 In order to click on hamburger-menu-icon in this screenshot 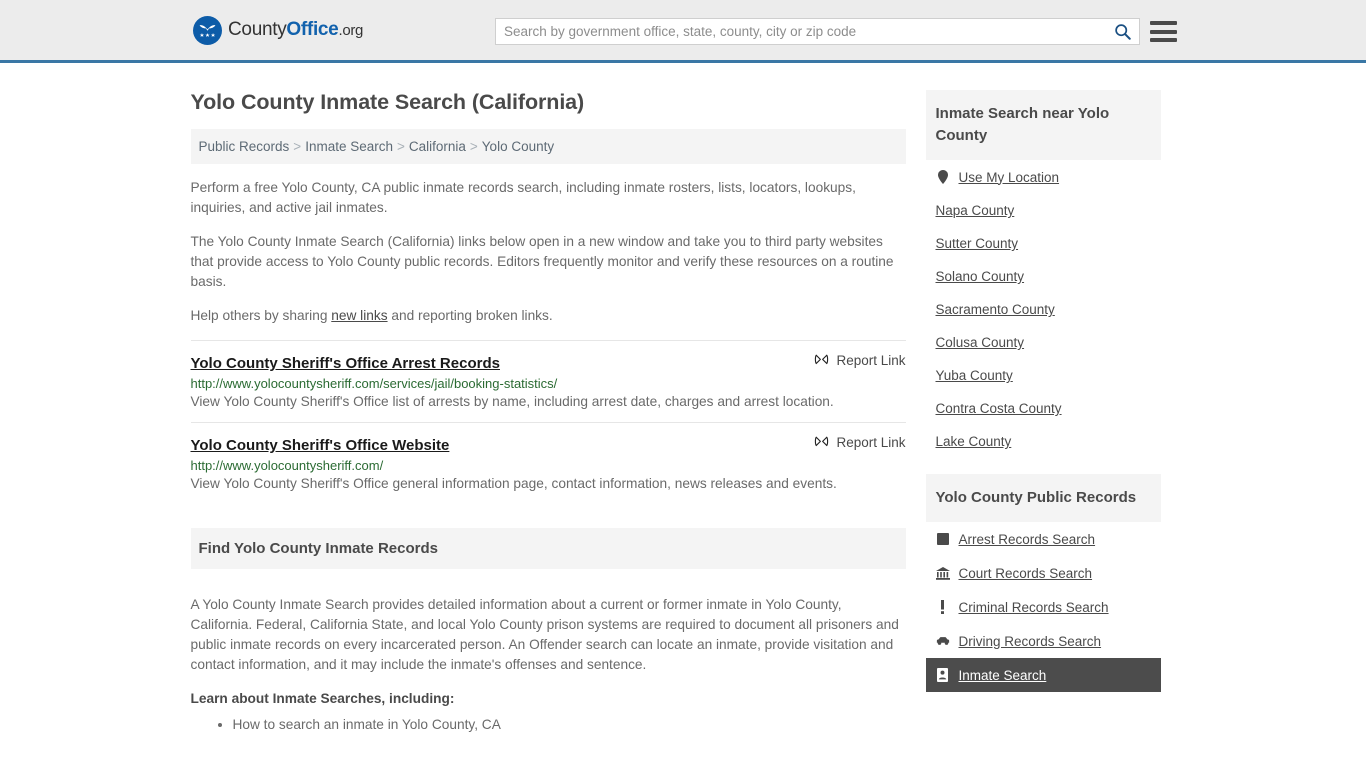, I will do `click(1163, 31)`.